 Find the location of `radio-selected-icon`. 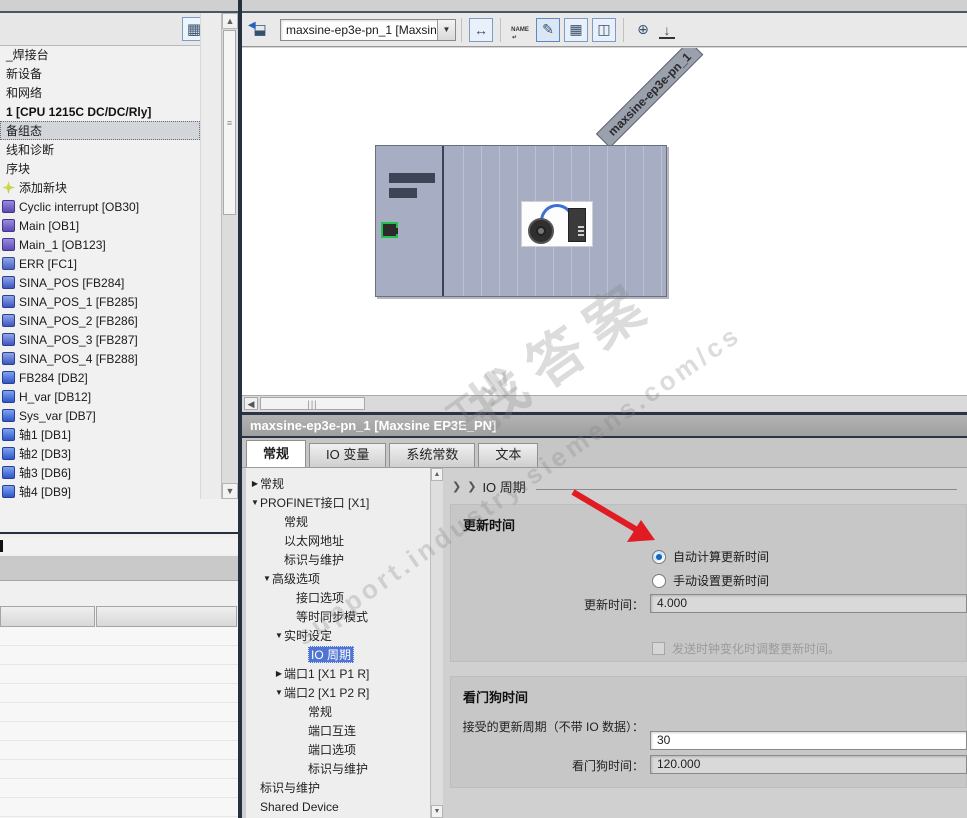

radio-selected-icon is located at coordinates (659, 556).